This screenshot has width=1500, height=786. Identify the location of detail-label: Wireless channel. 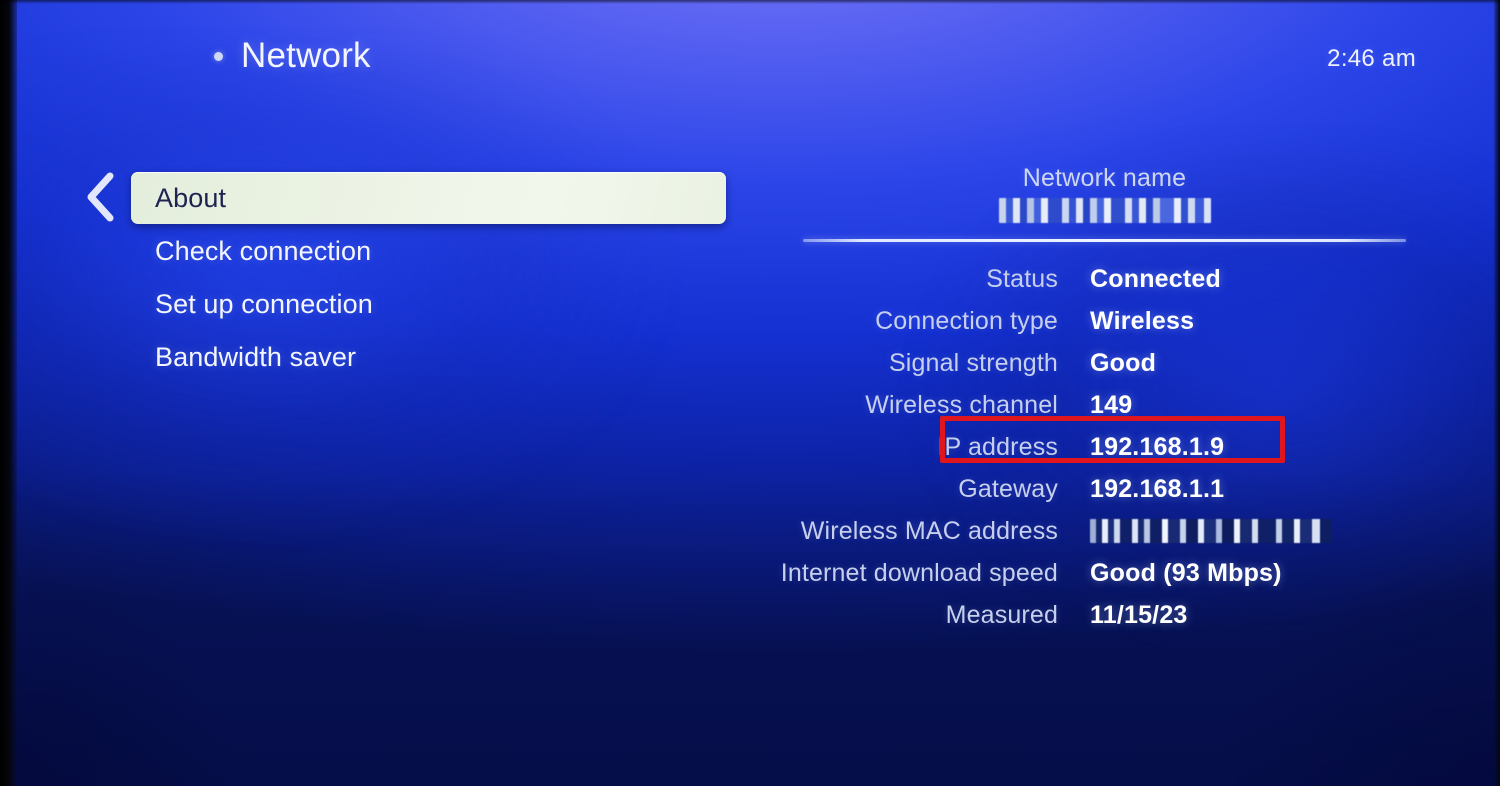
(961, 404).